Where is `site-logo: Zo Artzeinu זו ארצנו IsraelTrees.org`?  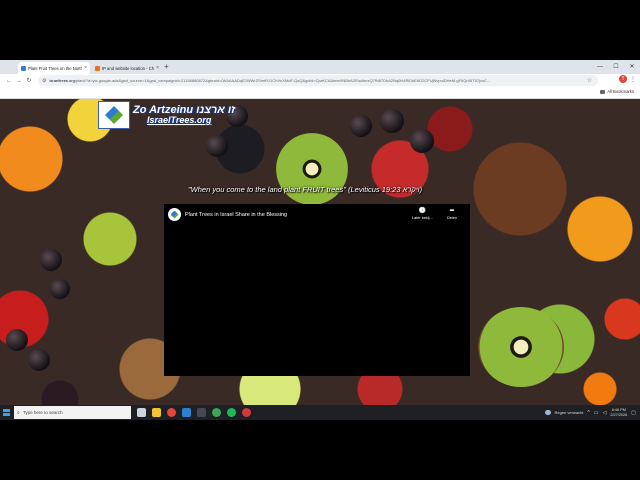 site-logo: Zo Artzeinu זו ארצנו IsraelTrees.org is located at coordinates (166, 115).